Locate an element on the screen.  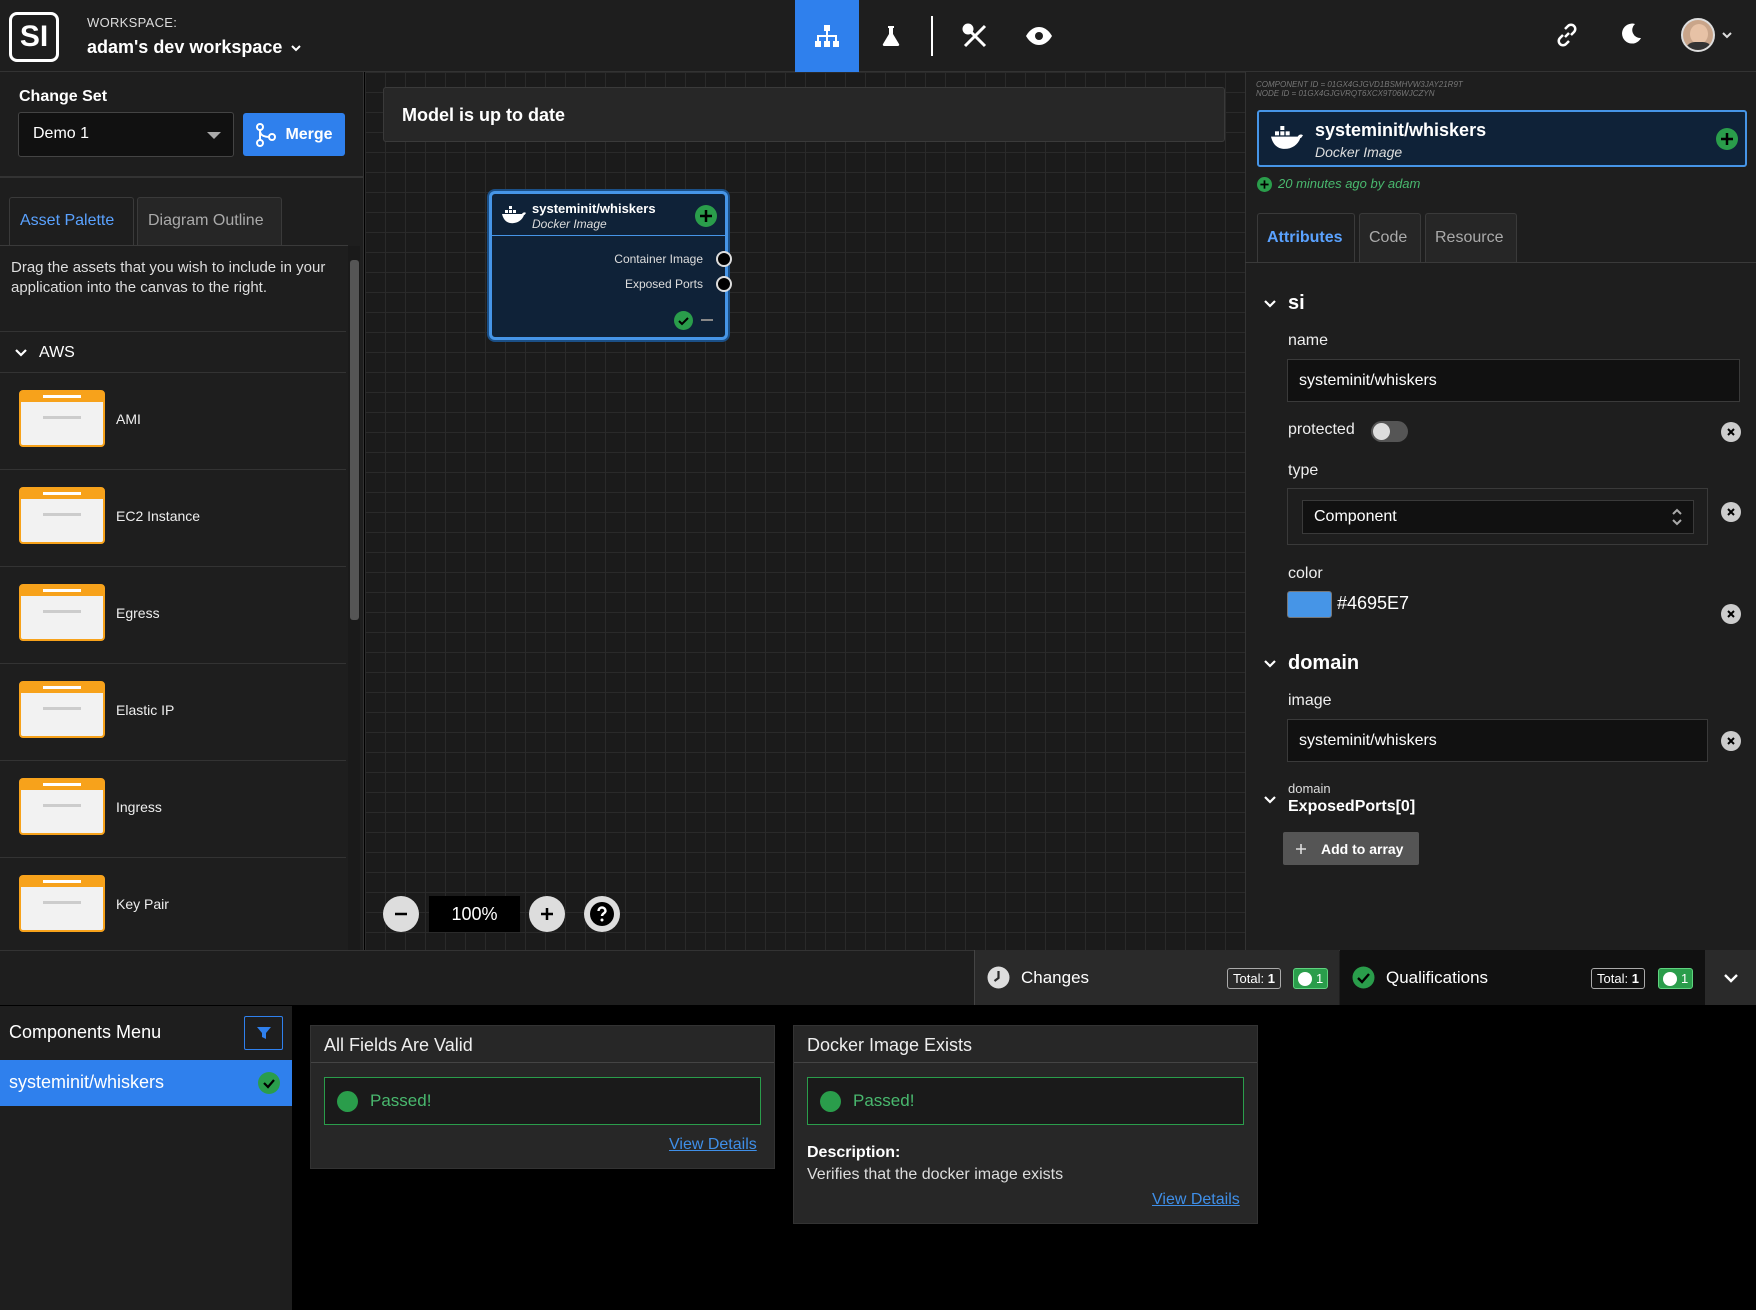
qualification-status: Passed! is located at coordinates (1025, 1101).